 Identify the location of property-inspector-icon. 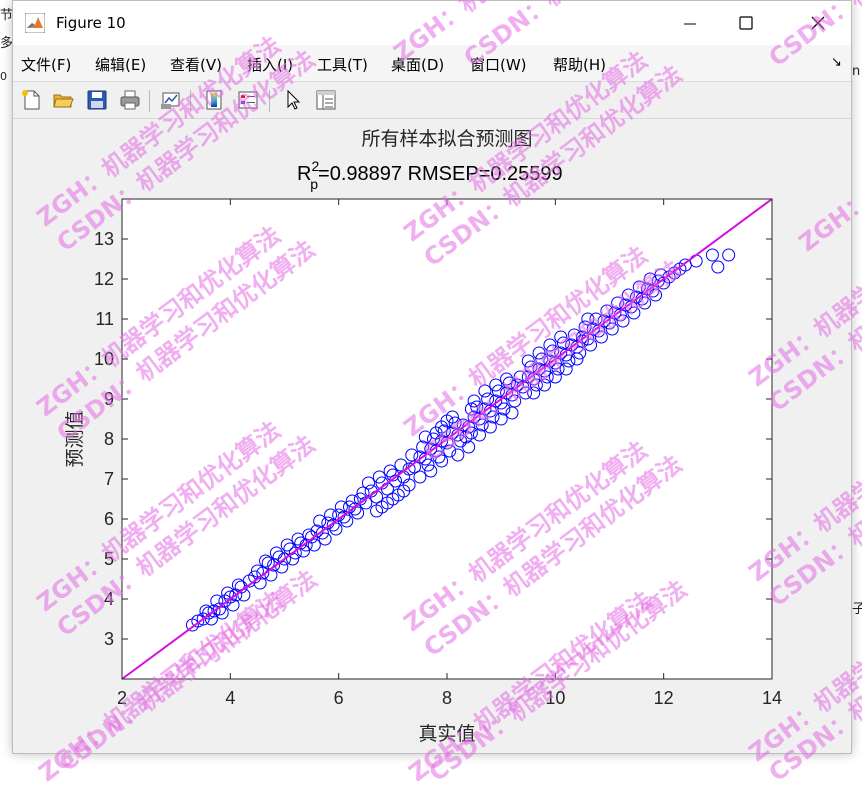
(326, 100).